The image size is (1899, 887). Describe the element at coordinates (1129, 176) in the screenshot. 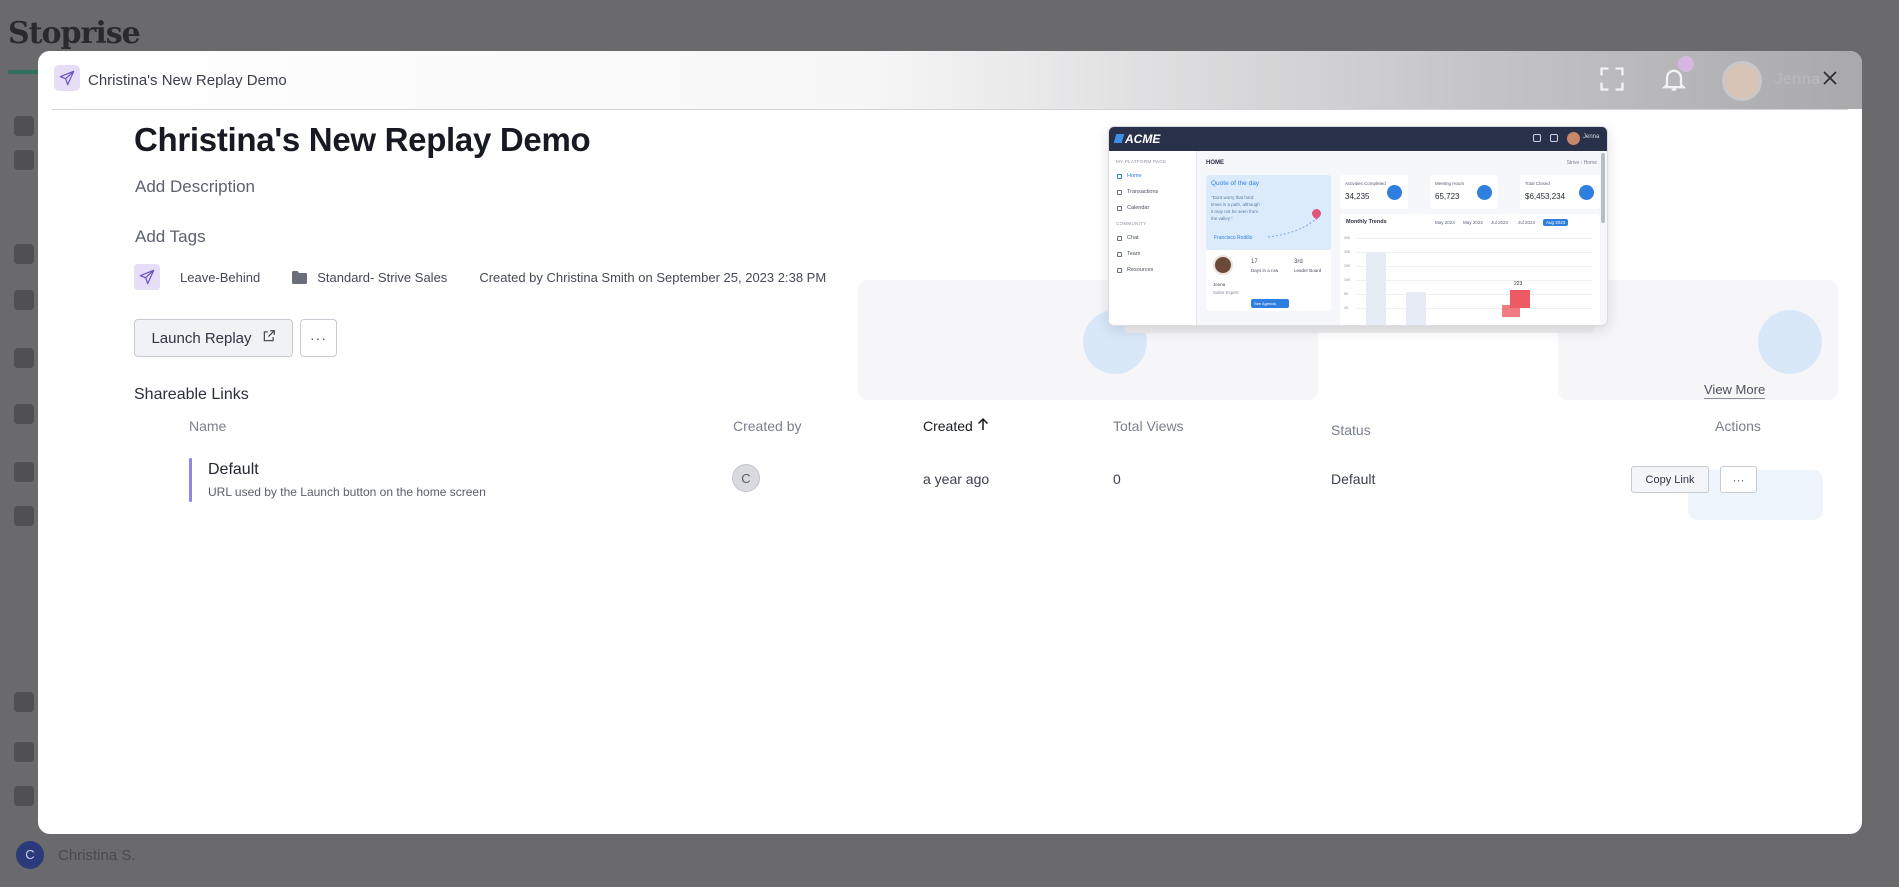

I see `preview-sidebar-item: Home` at that location.